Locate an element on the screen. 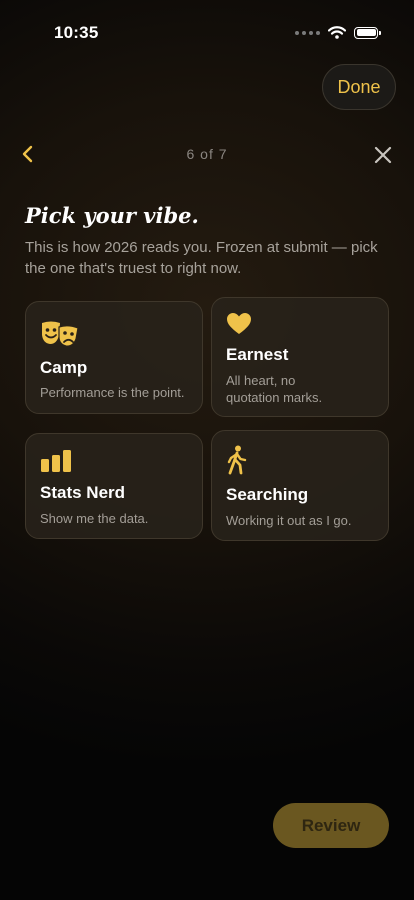 The height and width of the screenshot is (900, 414). signal-dots-icon is located at coordinates (307, 32).